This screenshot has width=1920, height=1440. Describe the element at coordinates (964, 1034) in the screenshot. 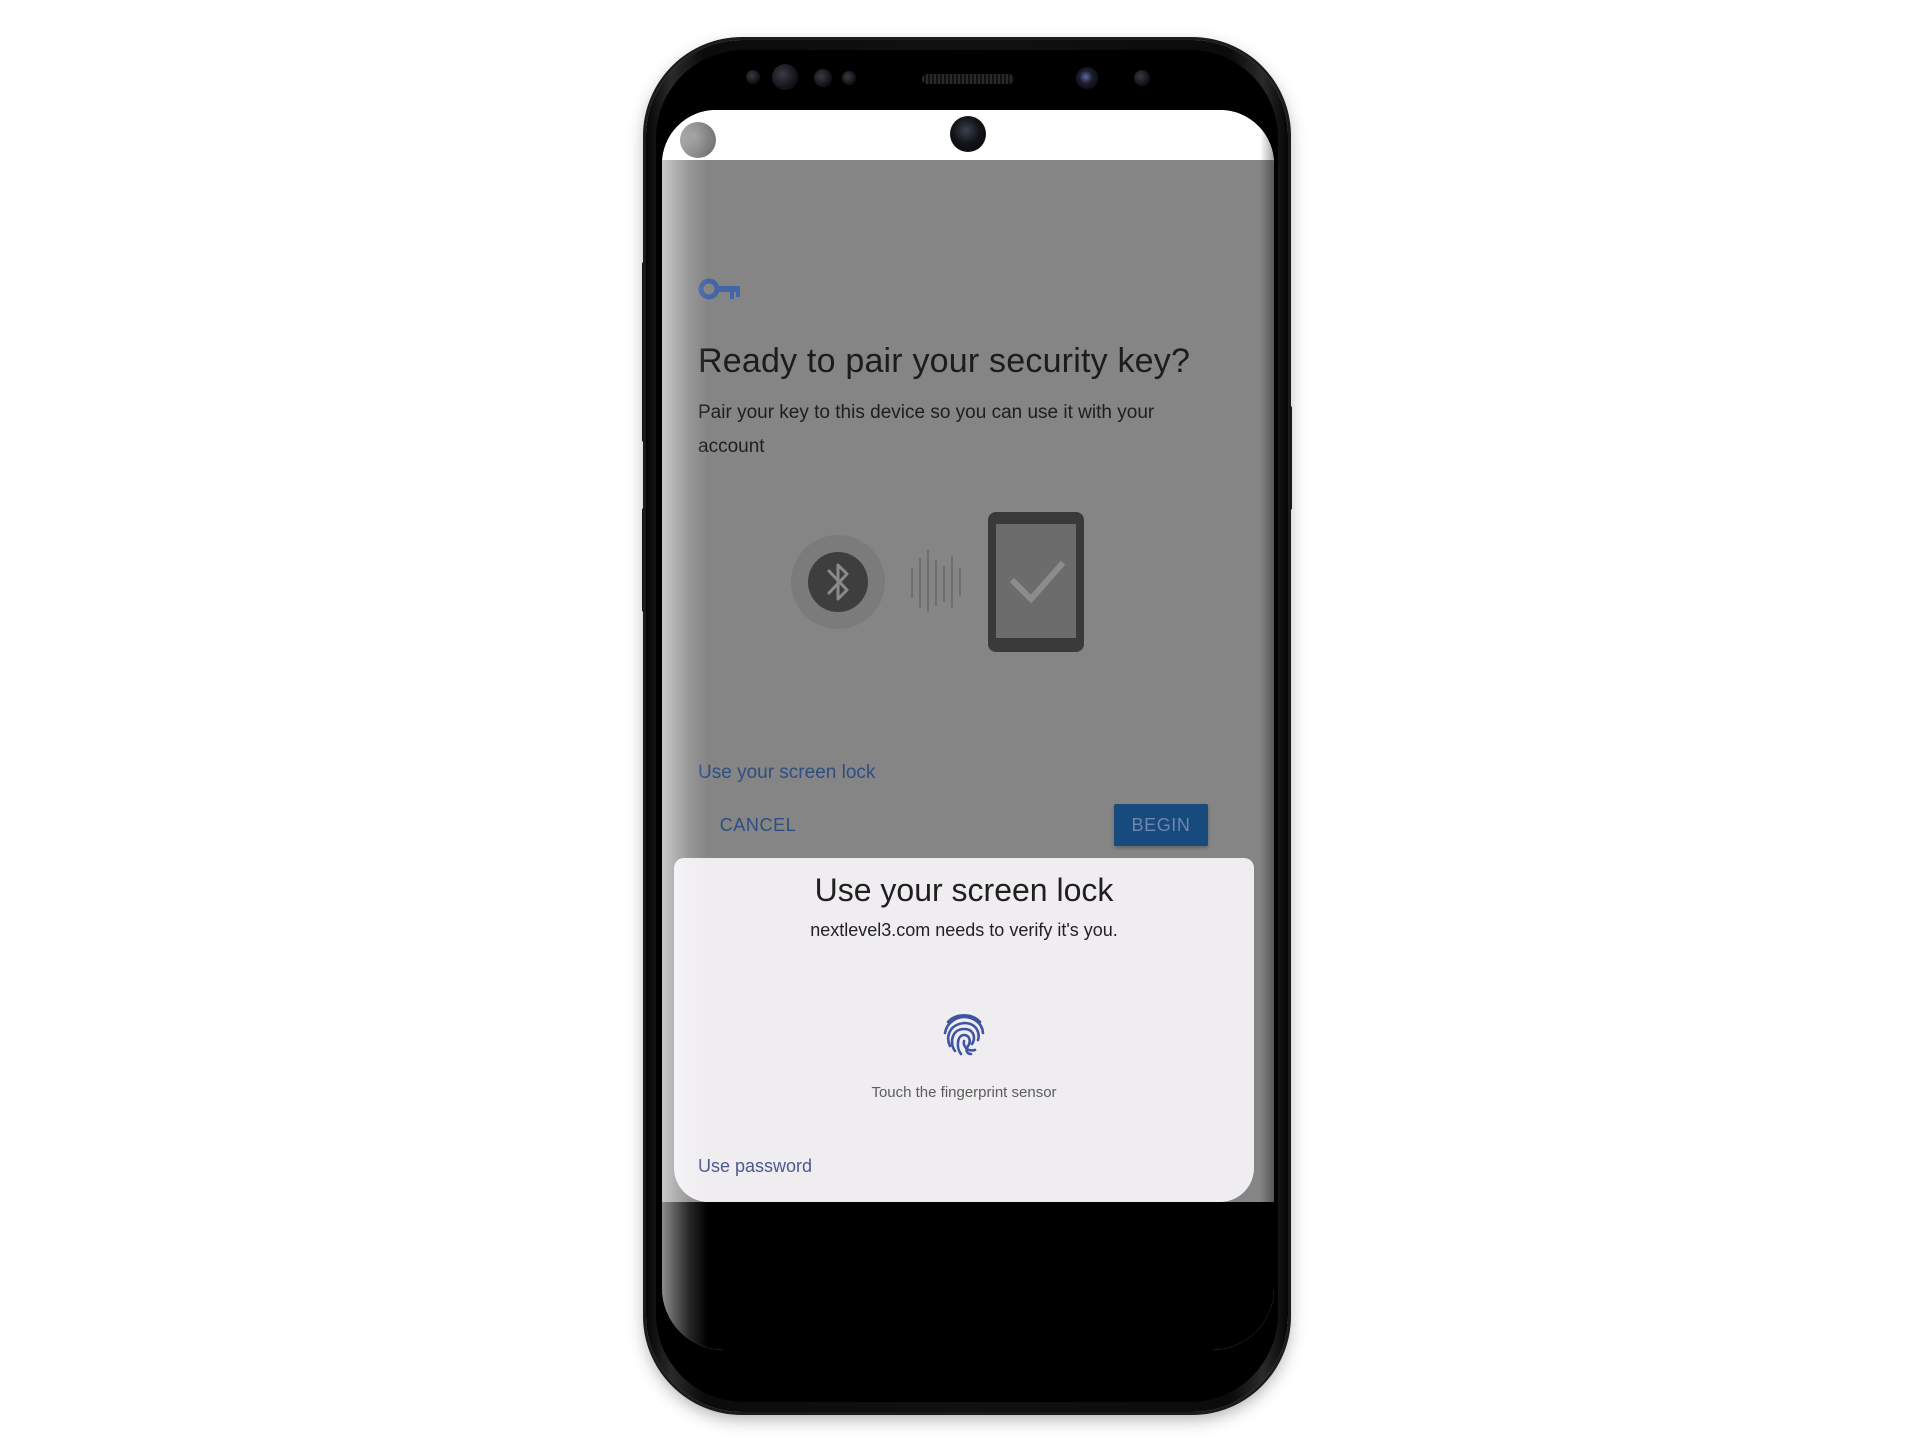

I see `fingerprint-icon` at that location.